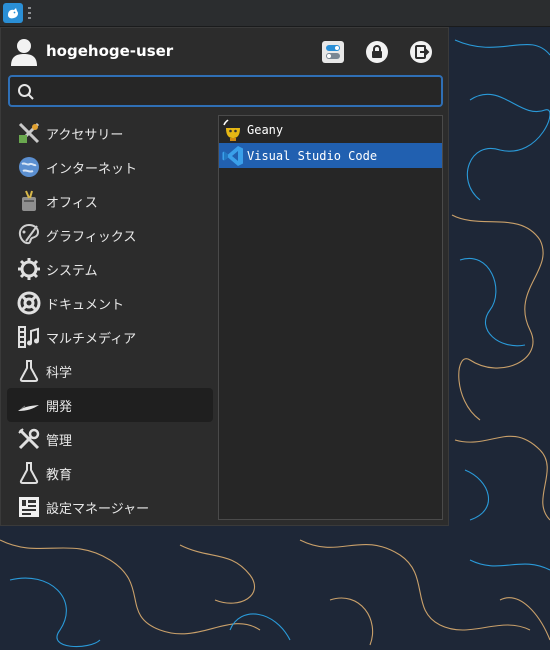 The width and height of the screenshot is (550, 650). What do you see at coordinates (59, 475) in the screenshot?
I see `category-label: 教育` at bounding box center [59, 475].